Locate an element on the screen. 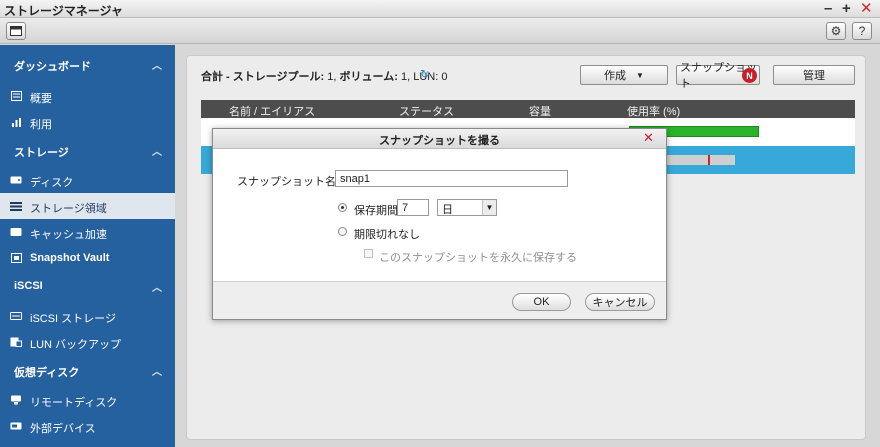 This screenshot has width=880, height=447. gear-icon: ⚙ is located at coordinates (836, 31).